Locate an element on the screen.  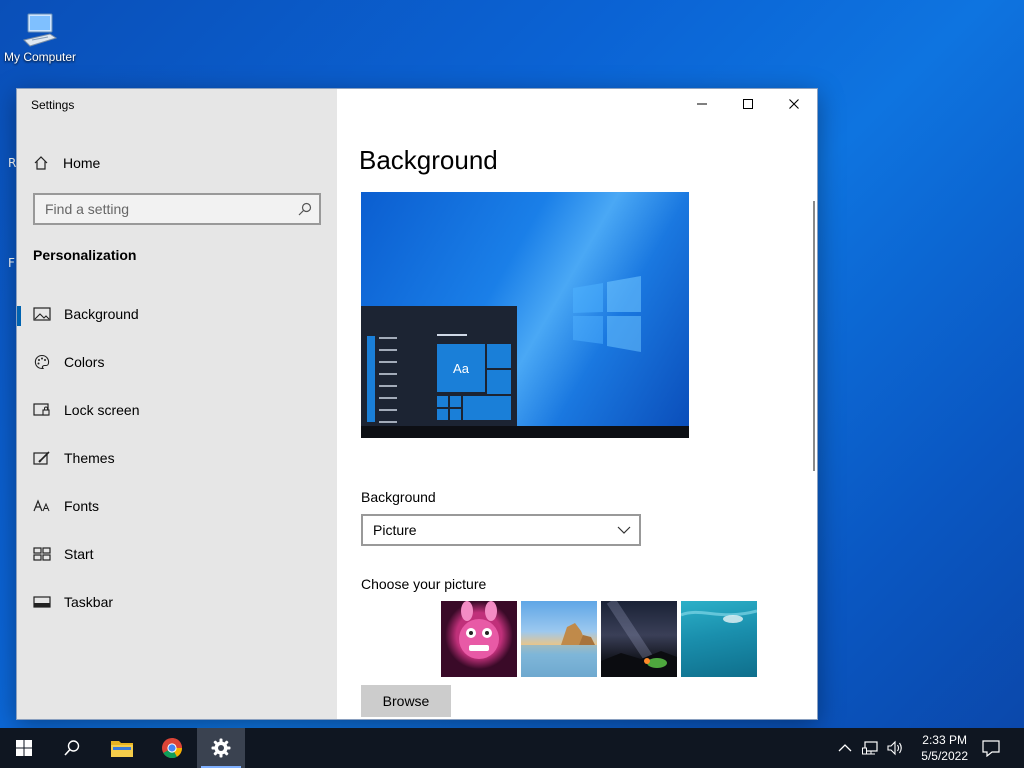
taskbar-search-button is located at coordinates (72, 748).